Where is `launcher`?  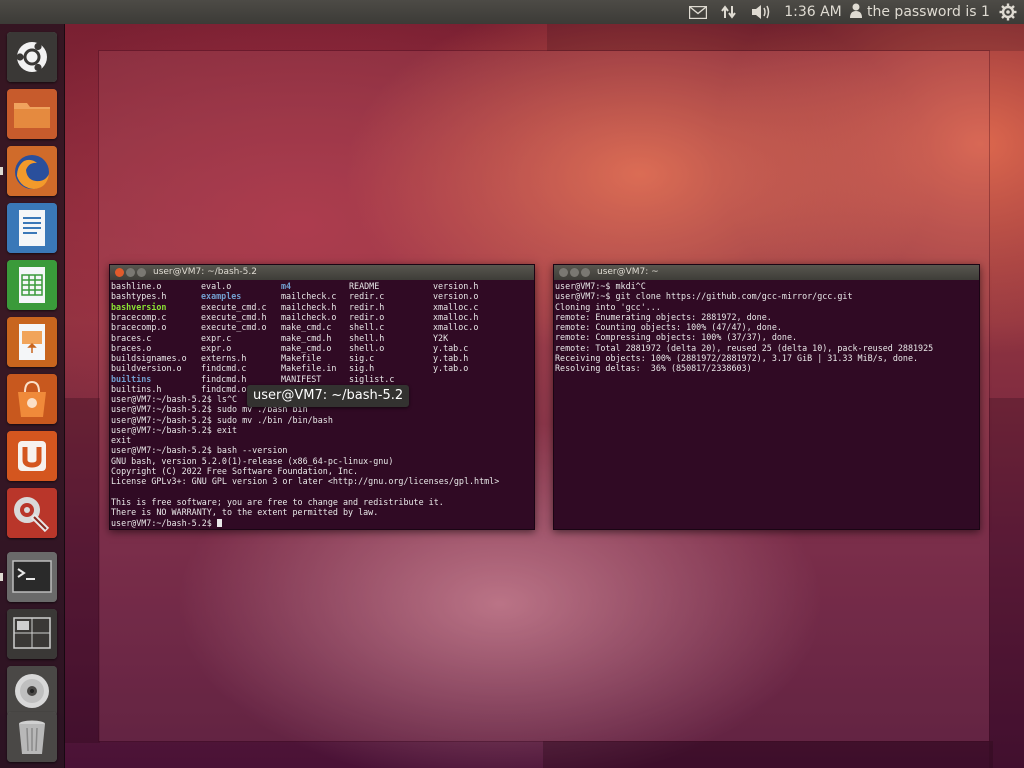
launcher is located at coordinates (32, 396).